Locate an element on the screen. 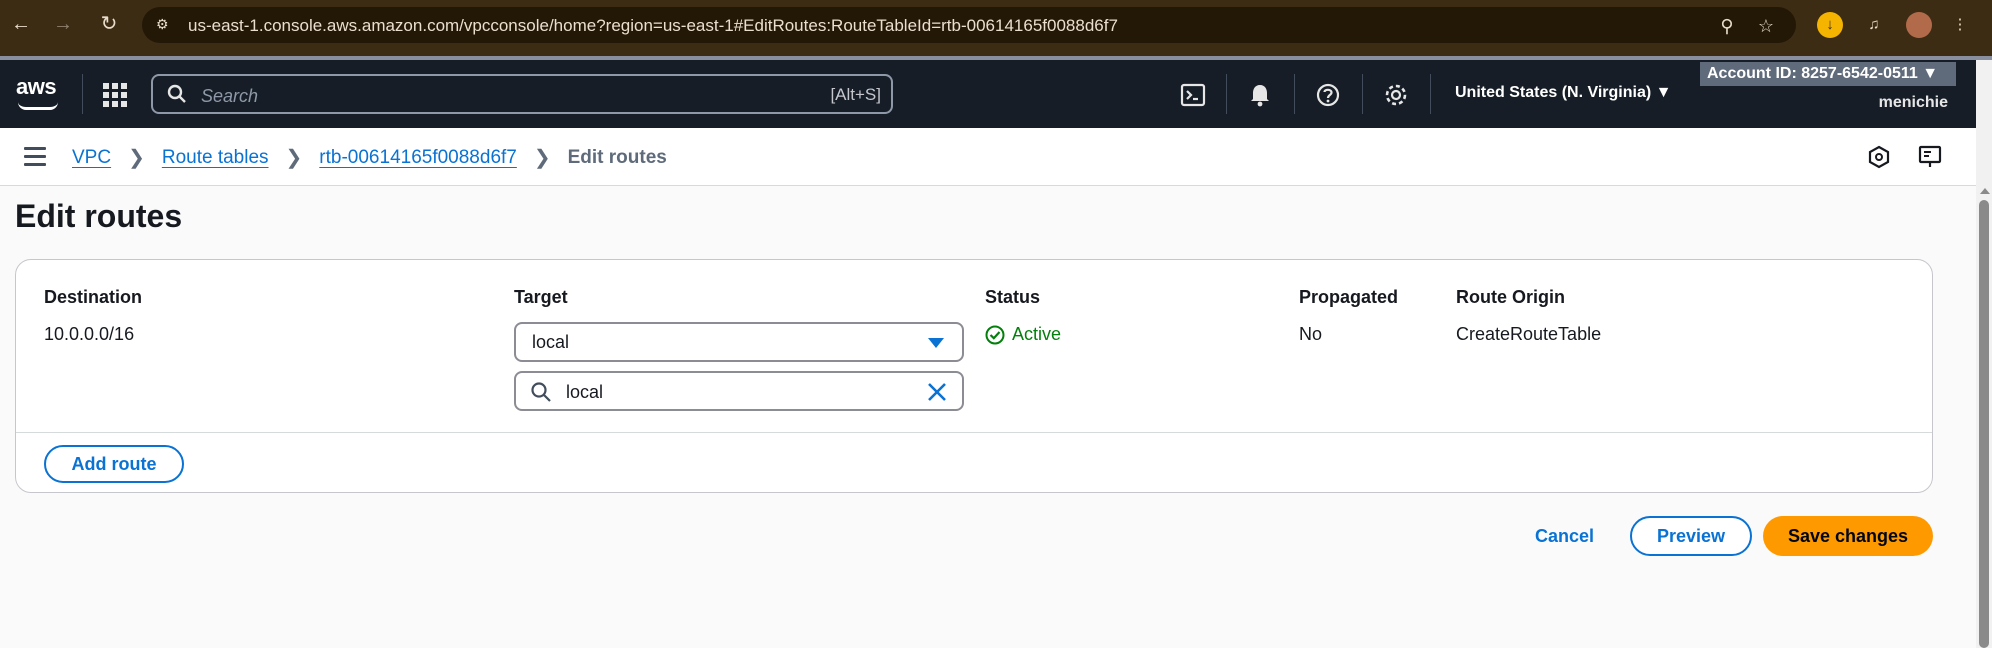 This screenshot has height=648, width=1992. help-icon is located at coordinates (1328, 95).